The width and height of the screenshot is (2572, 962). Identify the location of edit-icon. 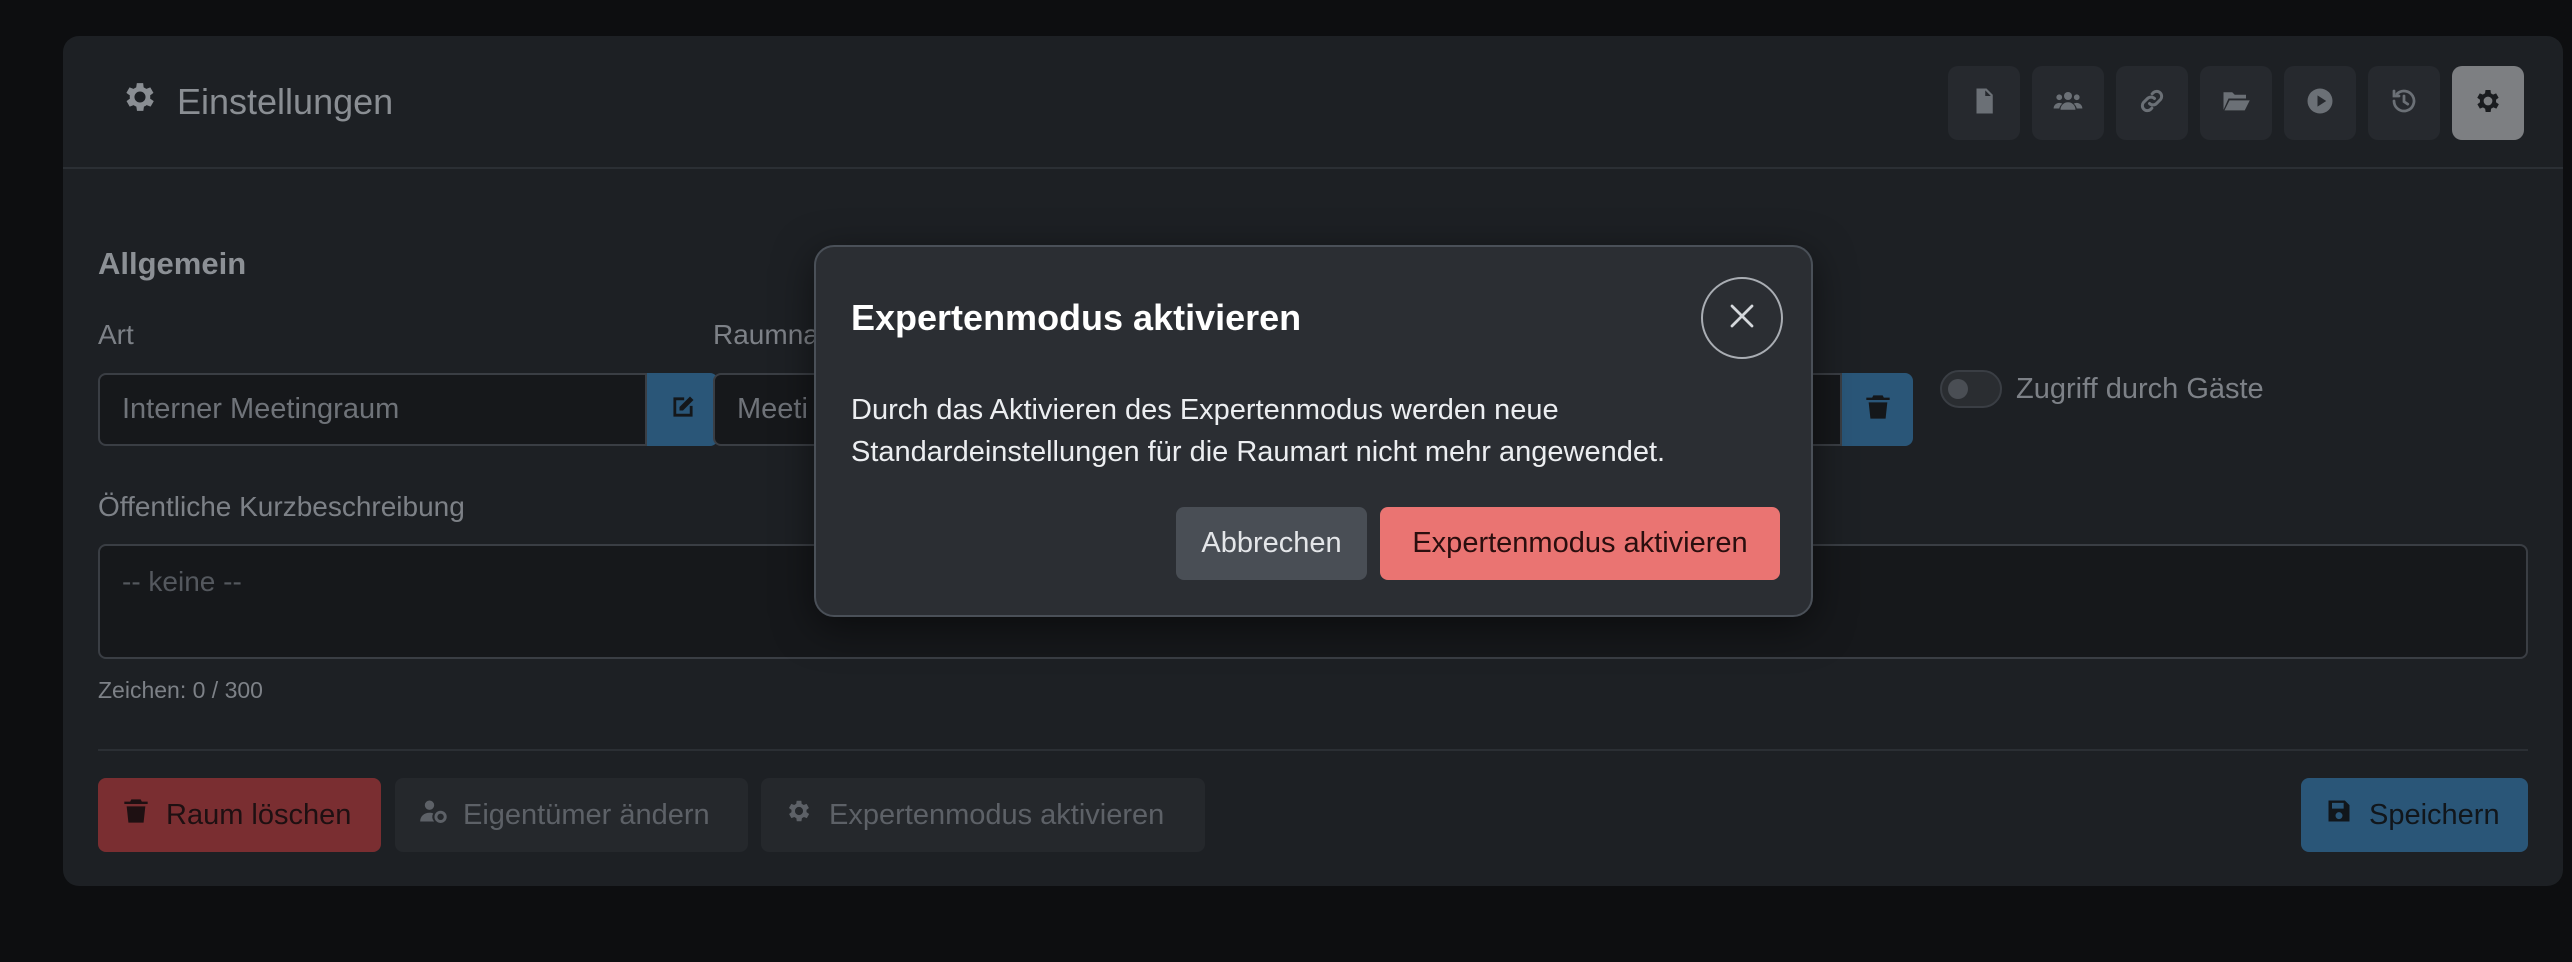
(683, 409).